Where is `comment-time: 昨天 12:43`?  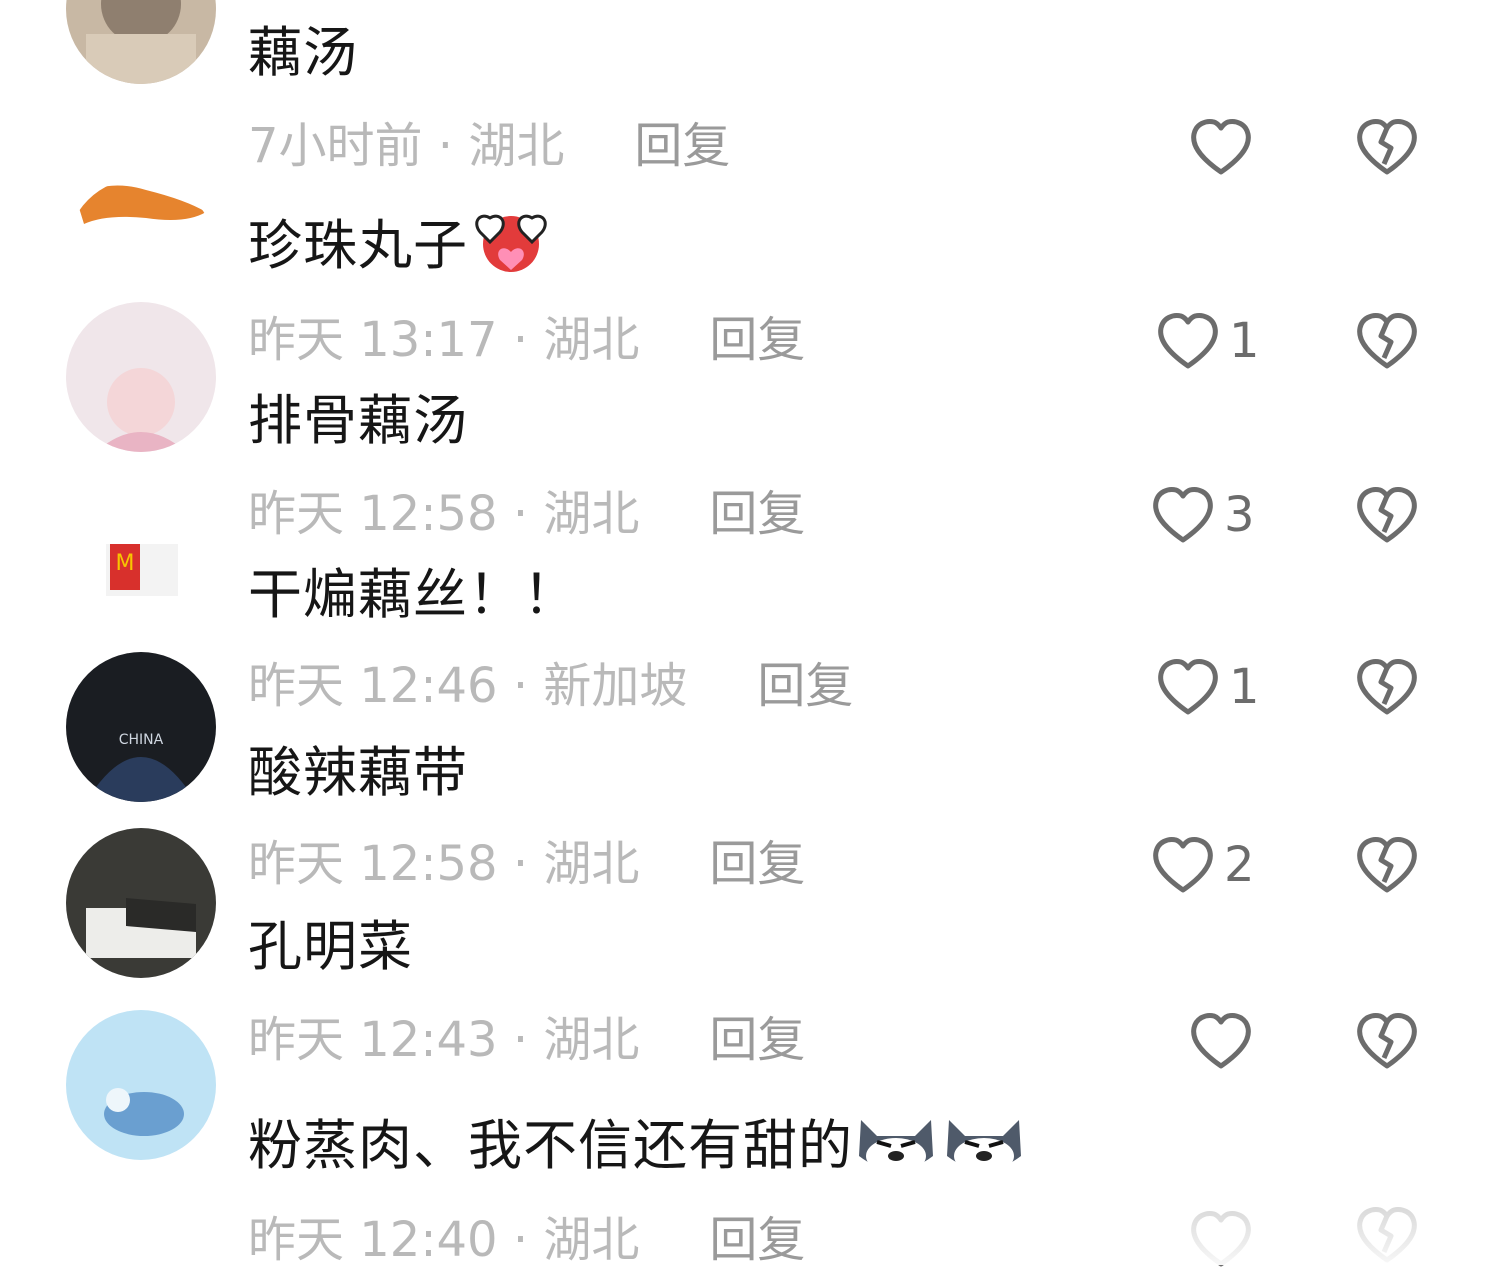
comment-time: 昨天 12:43 is located at coordinates (373, 1040).